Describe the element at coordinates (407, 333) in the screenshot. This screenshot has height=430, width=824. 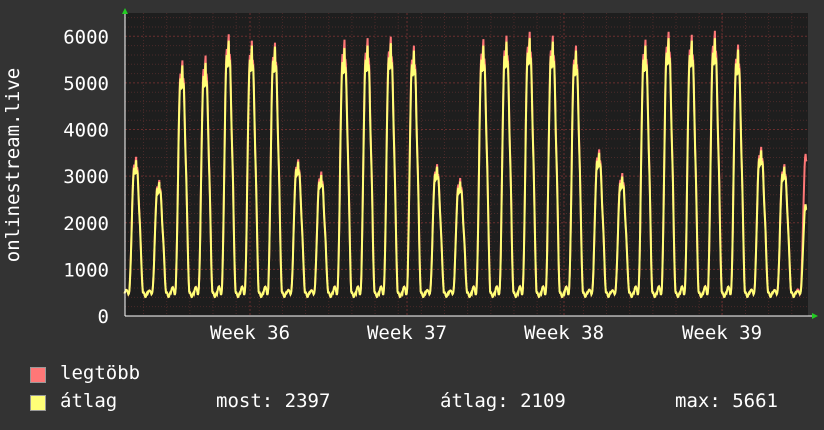
I see `x-tick-label: Week 37` at that location.